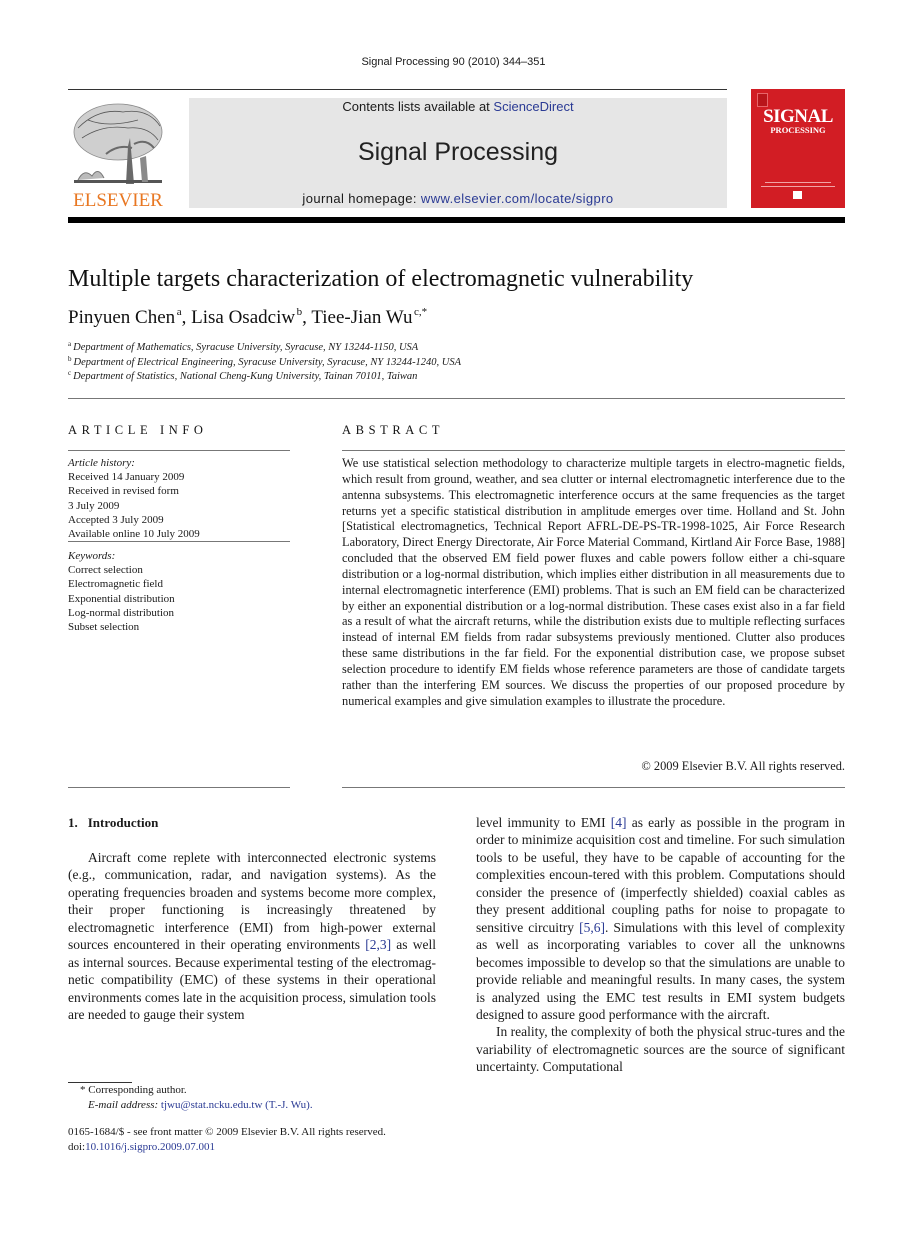 Image resolution: width=907 pixels, height=1238 pixels. Describe the element at coordinates (126, 477) in the screenshot. I see `history-item: Received 14 January 2009` at that location.